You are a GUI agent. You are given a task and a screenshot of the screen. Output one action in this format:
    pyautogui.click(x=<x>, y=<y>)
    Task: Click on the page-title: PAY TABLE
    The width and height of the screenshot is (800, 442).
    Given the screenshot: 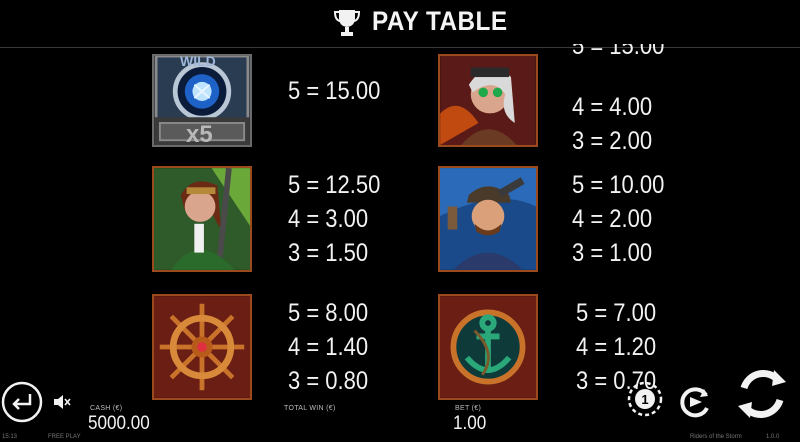 What is the action you would take?
    pyautogui.click(x=440, y=21)
    